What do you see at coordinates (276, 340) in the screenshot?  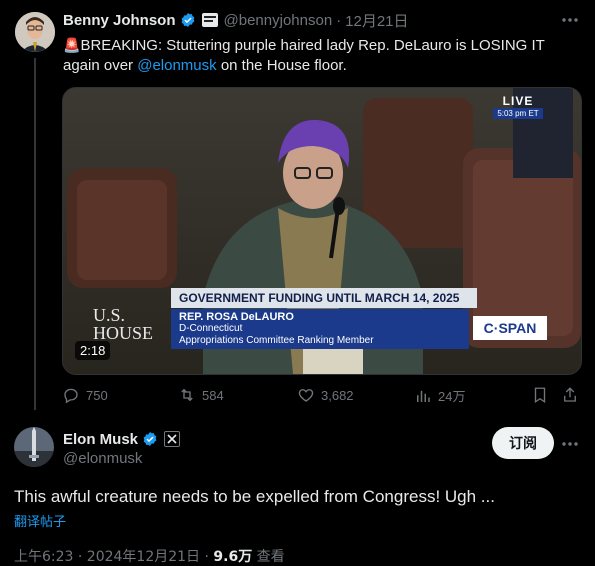 I see `chyron-role: Appropriations Committee Ranking Member` at bounding box center [276, 340].